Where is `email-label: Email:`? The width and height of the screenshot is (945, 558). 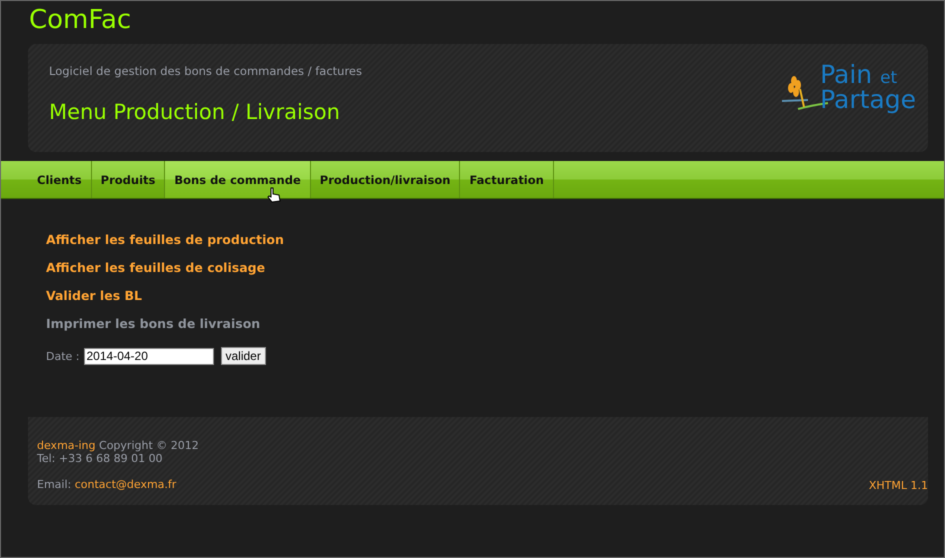 email-label: Email: is located at coordinates (54, 484).